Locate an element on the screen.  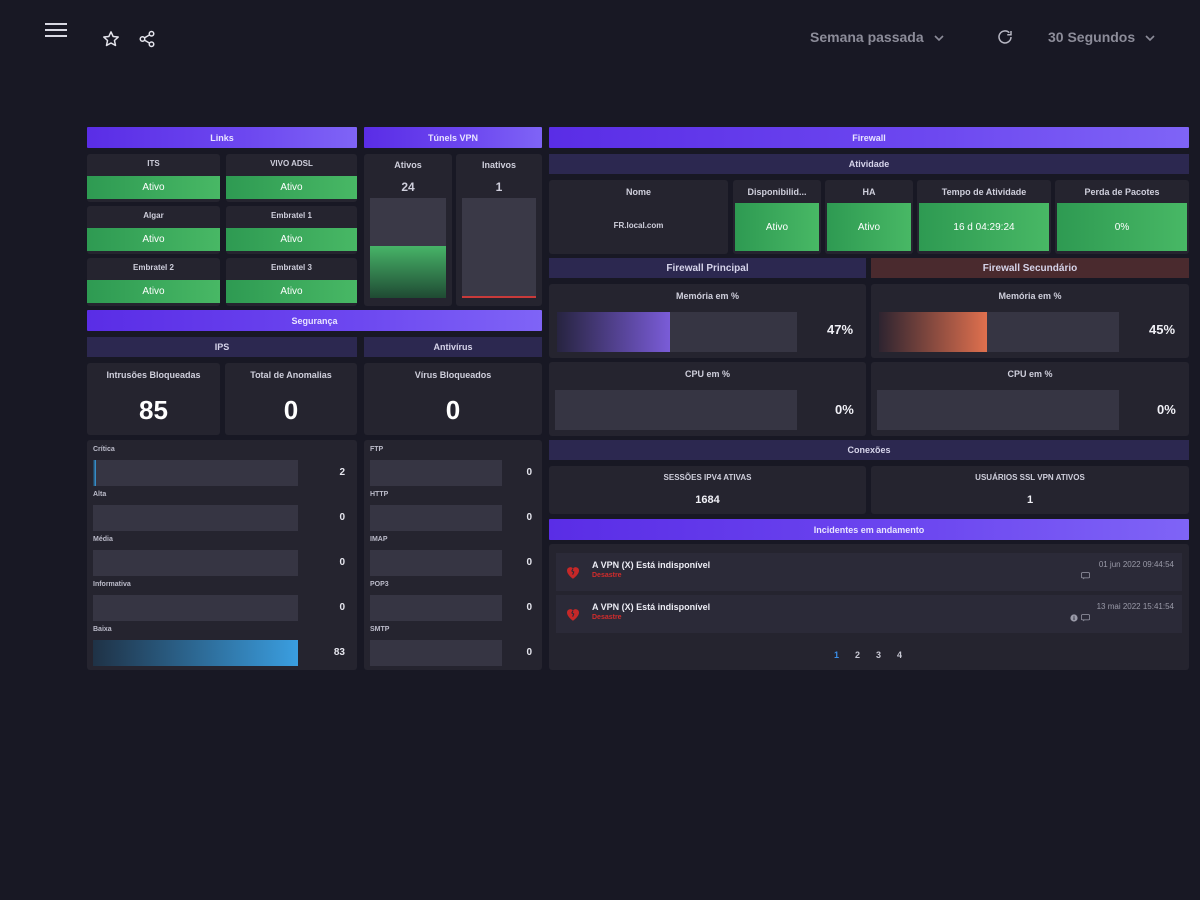
page-link: 2 is located at coordinates (857, 655).